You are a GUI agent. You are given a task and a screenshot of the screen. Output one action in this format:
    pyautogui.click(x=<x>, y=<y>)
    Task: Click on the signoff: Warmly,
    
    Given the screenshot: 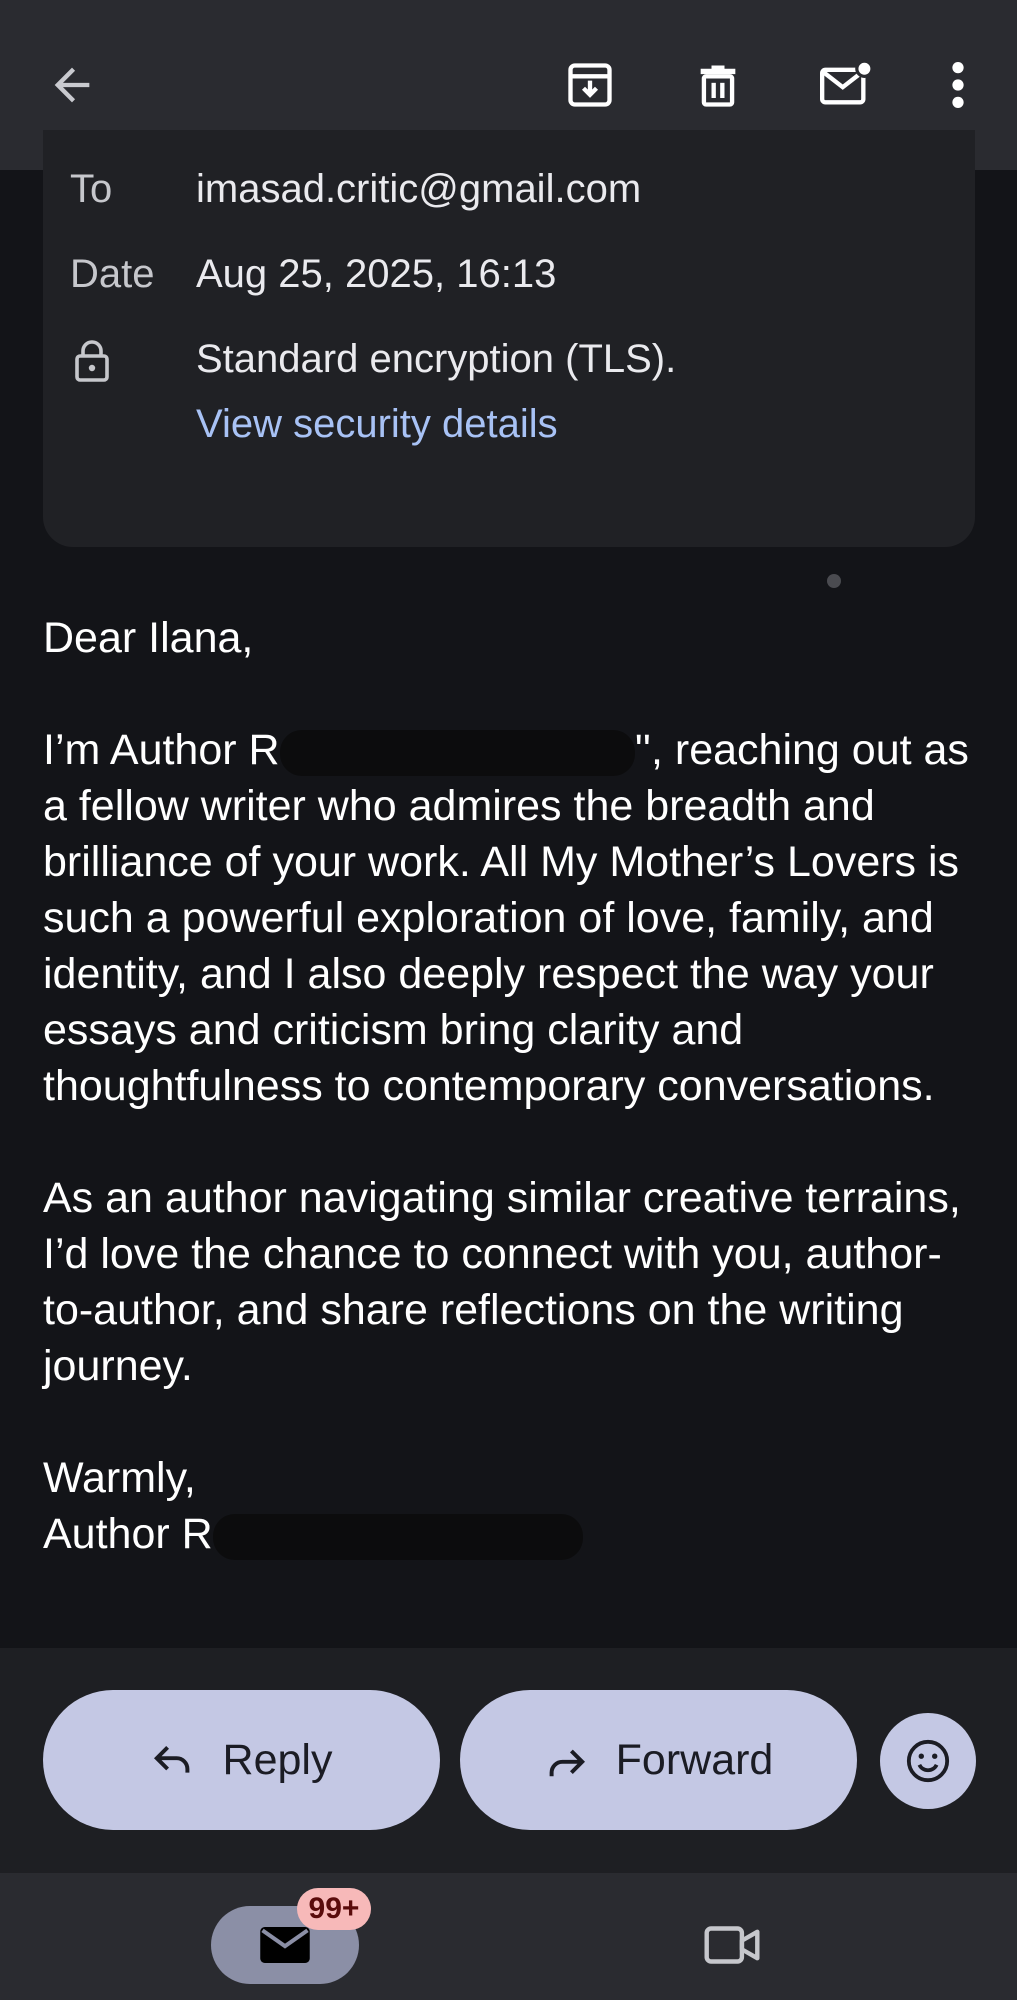 What is the action you would take?
    pyautogui.click(x=119, y=1478)
    